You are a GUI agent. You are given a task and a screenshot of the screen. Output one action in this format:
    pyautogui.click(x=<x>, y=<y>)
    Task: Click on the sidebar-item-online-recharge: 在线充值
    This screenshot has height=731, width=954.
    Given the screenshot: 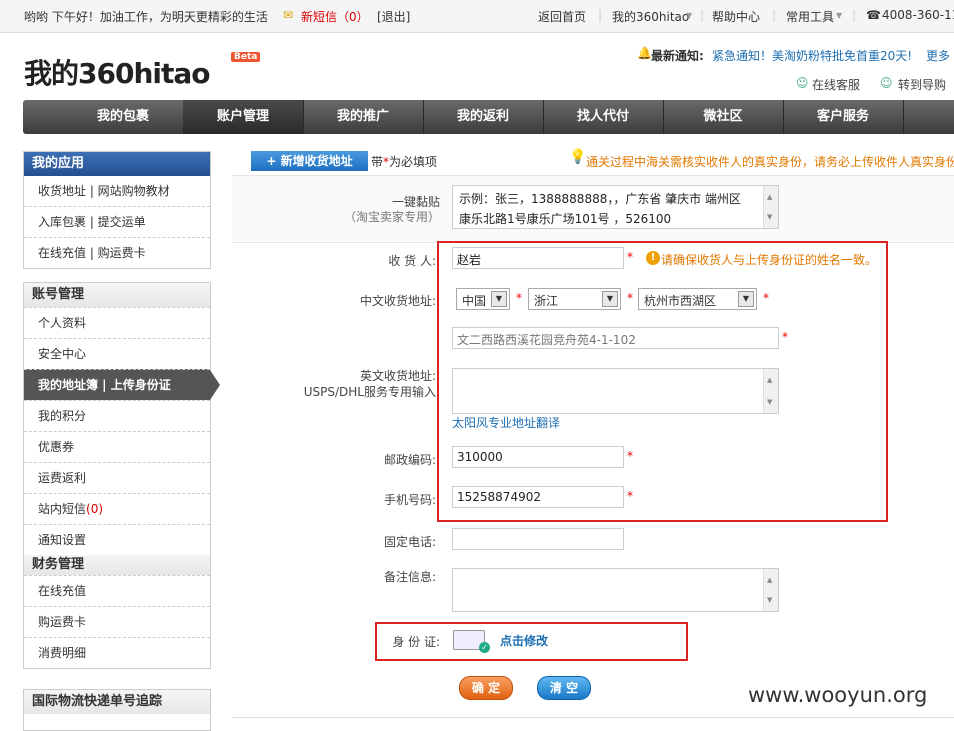 What is the action you would take?
    pyautogui.click(x=117, y=590)
    